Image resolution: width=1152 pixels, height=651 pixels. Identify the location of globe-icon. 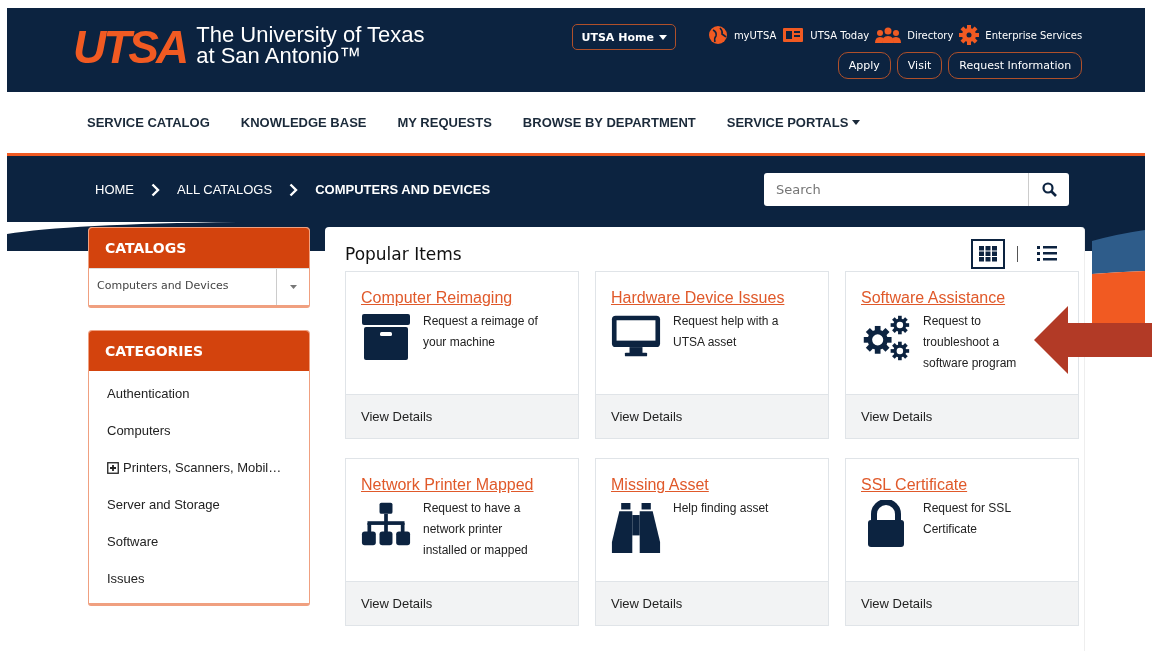
(717, 35).